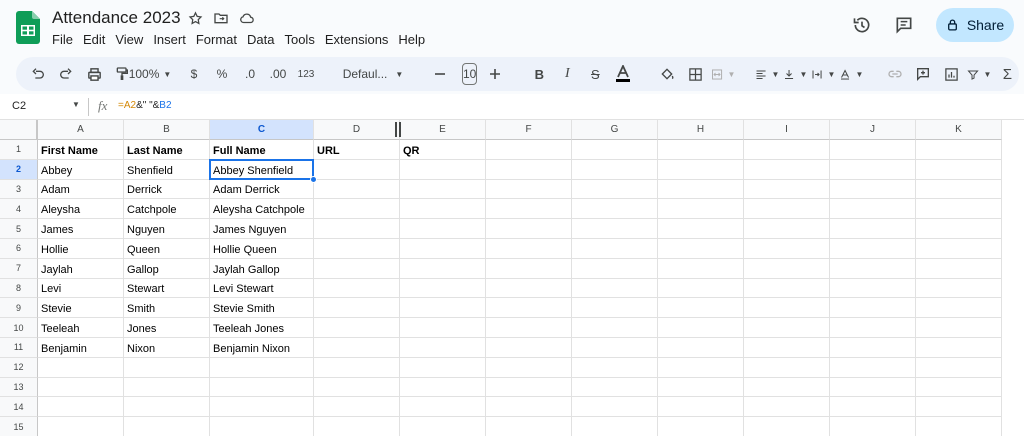 This screenshot has height=436, width=1024. I want to click on cell-a7: Jaylah, so click(81, 268).